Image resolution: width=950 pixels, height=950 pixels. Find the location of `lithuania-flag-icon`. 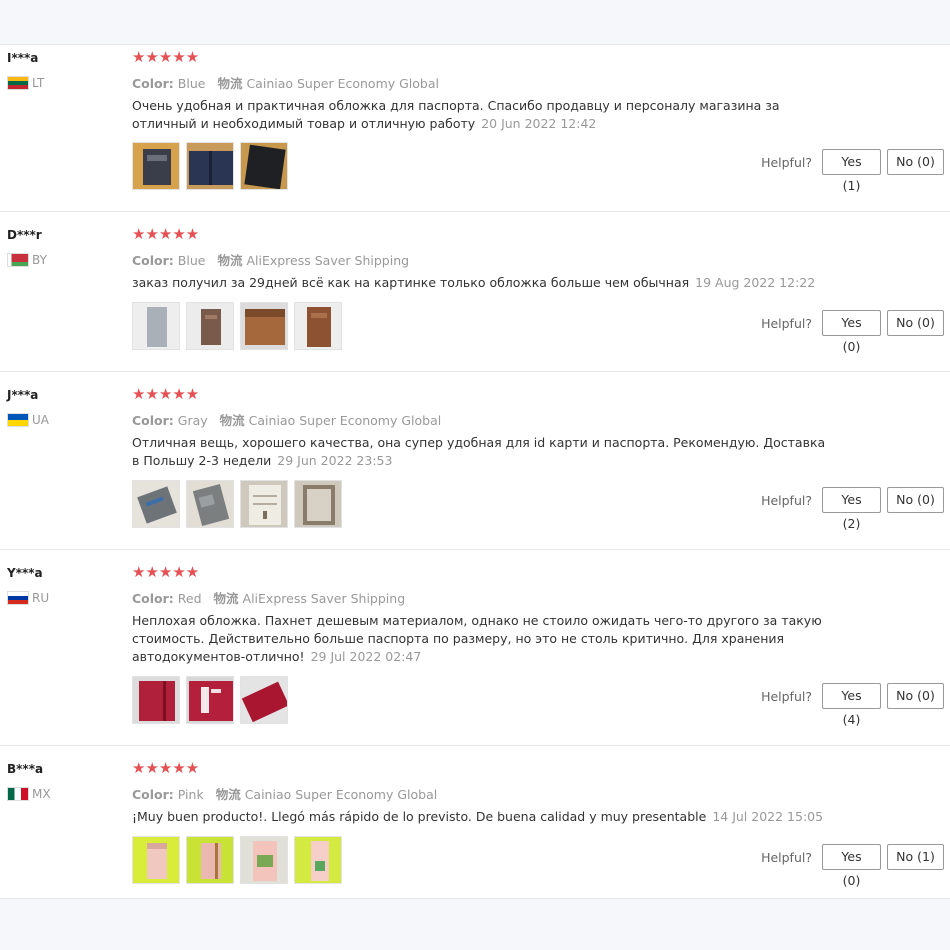

lithuania-flag-icon is located at coordinates (18, 83).